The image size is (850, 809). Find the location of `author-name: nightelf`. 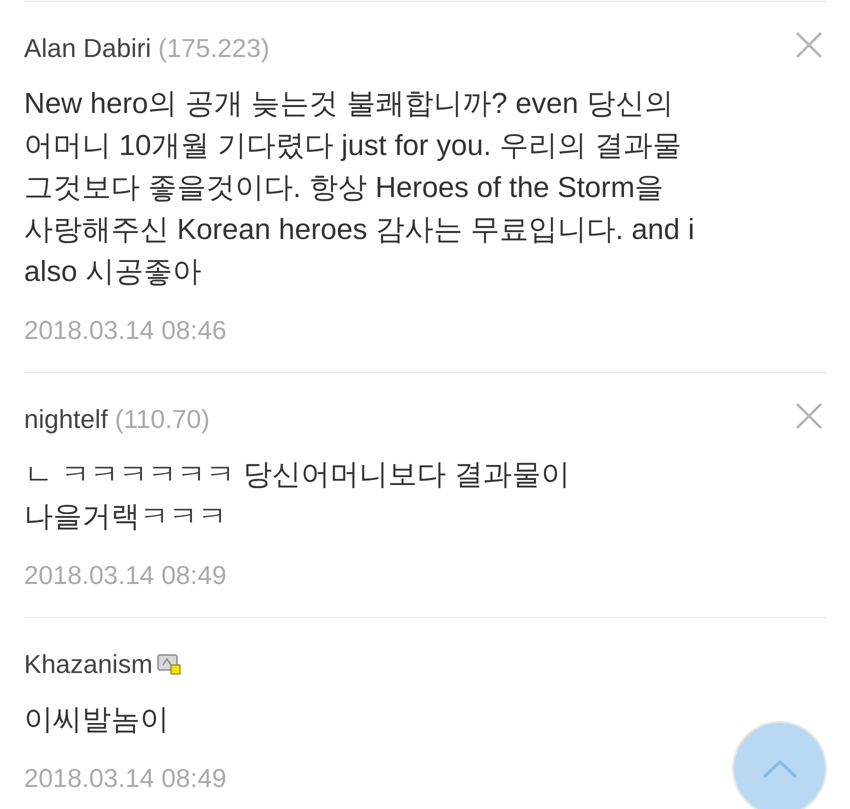

author-name: nightelf is located at coordinates (66, 419).